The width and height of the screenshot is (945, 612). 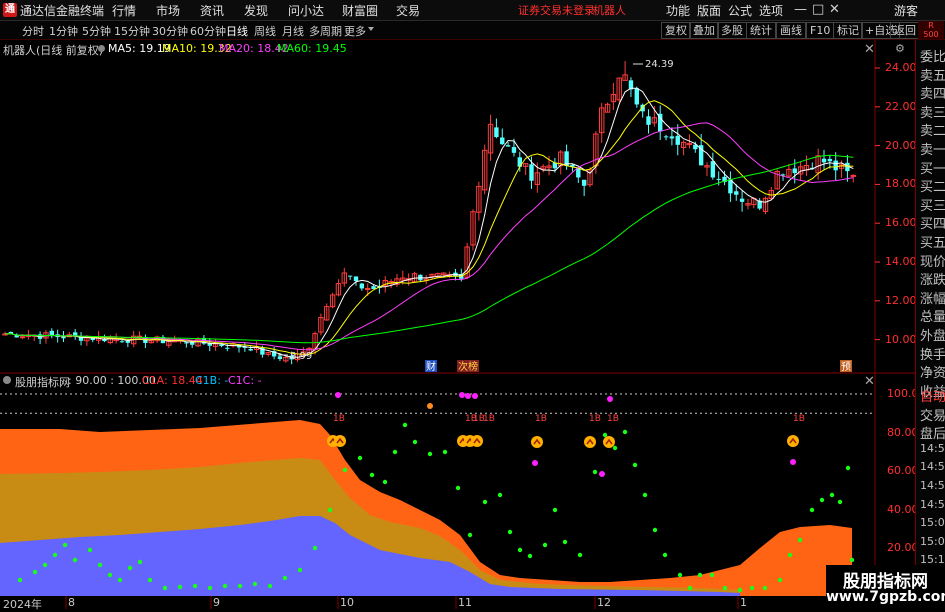 What do you see at coordinates (820, 30) in the screenshot?
I see `f10-button: F10` at bounding box center [820, 30].